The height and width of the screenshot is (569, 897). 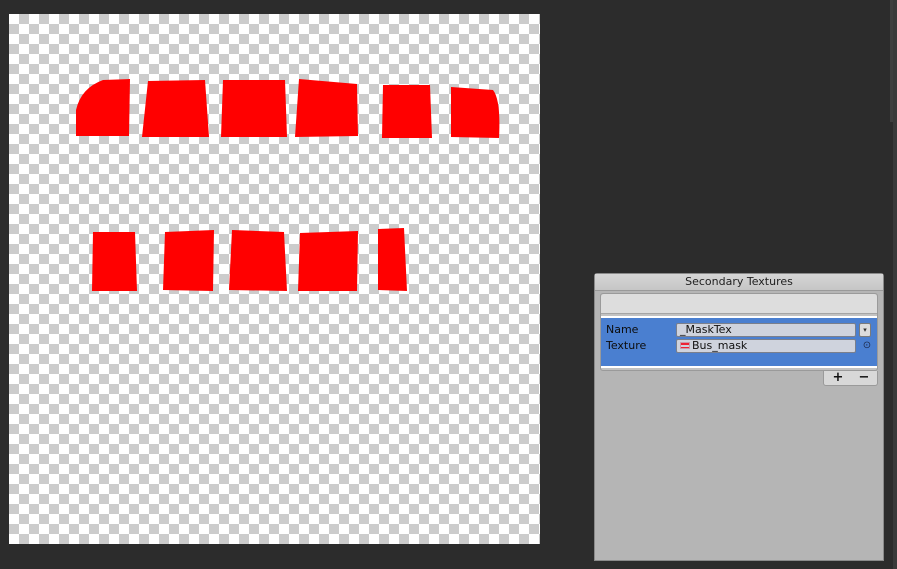 What do you see at coordinates (895, 284) in the screenshot?
I see `window-edge` at bounding box center [895, 284].